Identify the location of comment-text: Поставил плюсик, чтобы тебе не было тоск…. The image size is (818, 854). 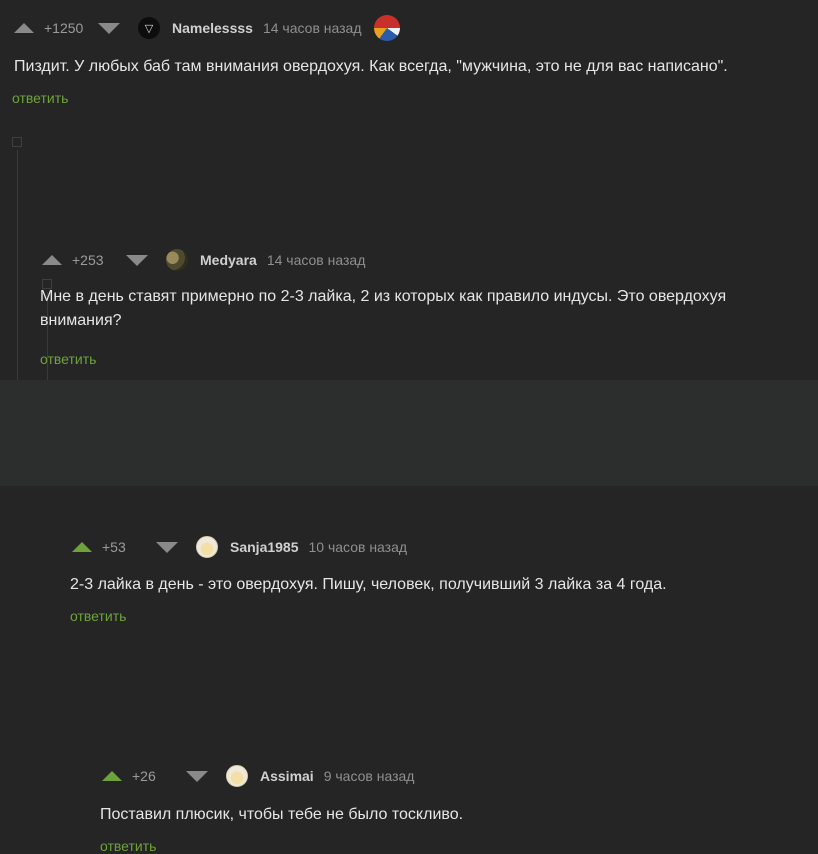
(282, 814).